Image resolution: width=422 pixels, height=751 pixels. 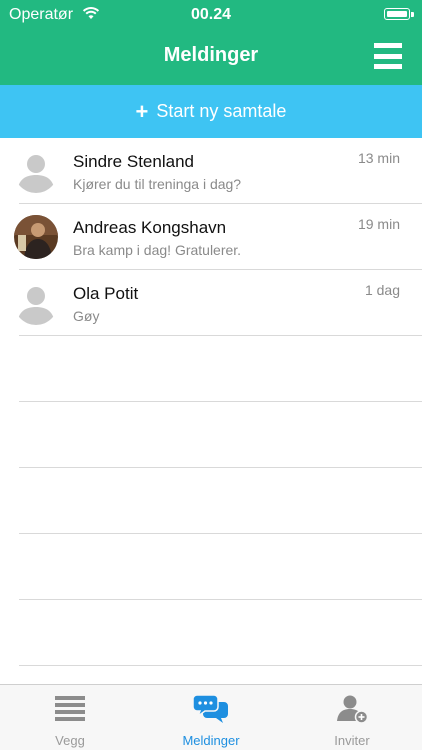 What do you see at coordinates (133, 161) in the screenshot?
I see `contact-name: Sindre Stenland` at bounding box center [133, 161].